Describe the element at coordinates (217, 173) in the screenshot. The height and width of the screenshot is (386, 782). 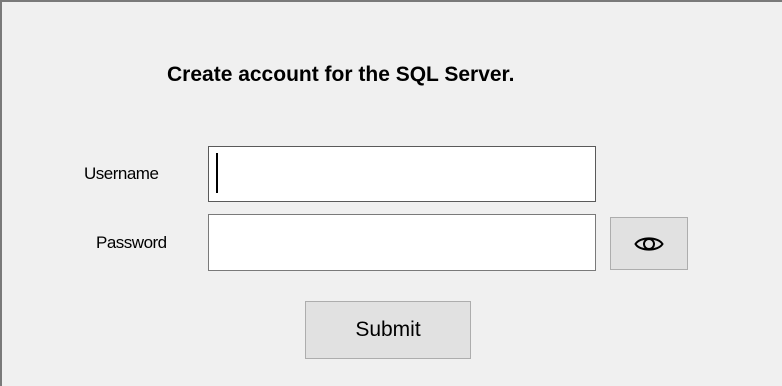
I see `text-caret` at that location.